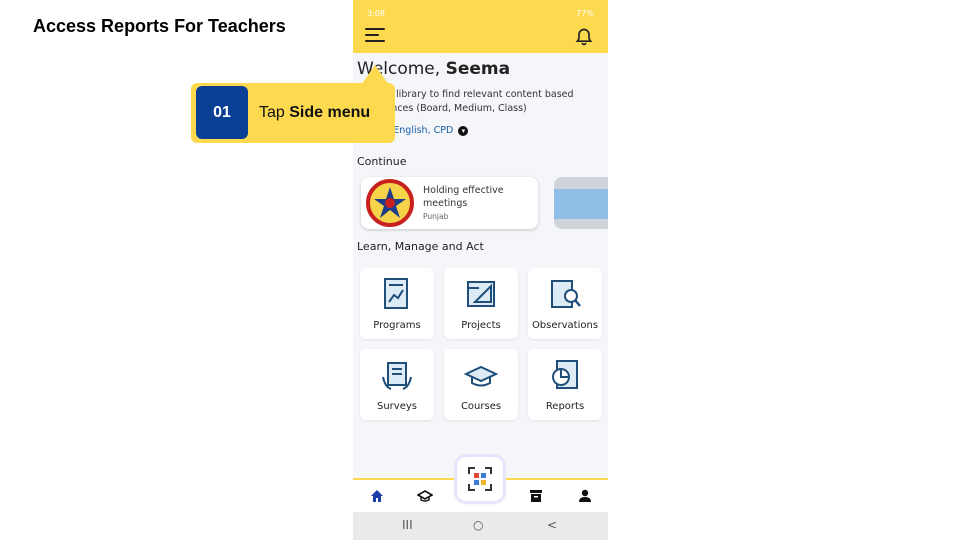 The width and height of the screenshot is (960, 540). What do you see at coordinates (159, 26) in the screenshot?
I see `slide-title: Access Reports For Teachers` at bounding box center [159, 26].